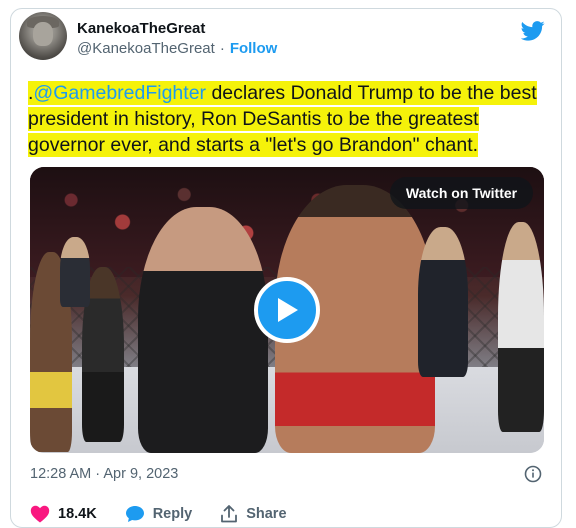 This screenshot has height=528, width=576. I want to click on reply-label: Reply, so click(172, 514).